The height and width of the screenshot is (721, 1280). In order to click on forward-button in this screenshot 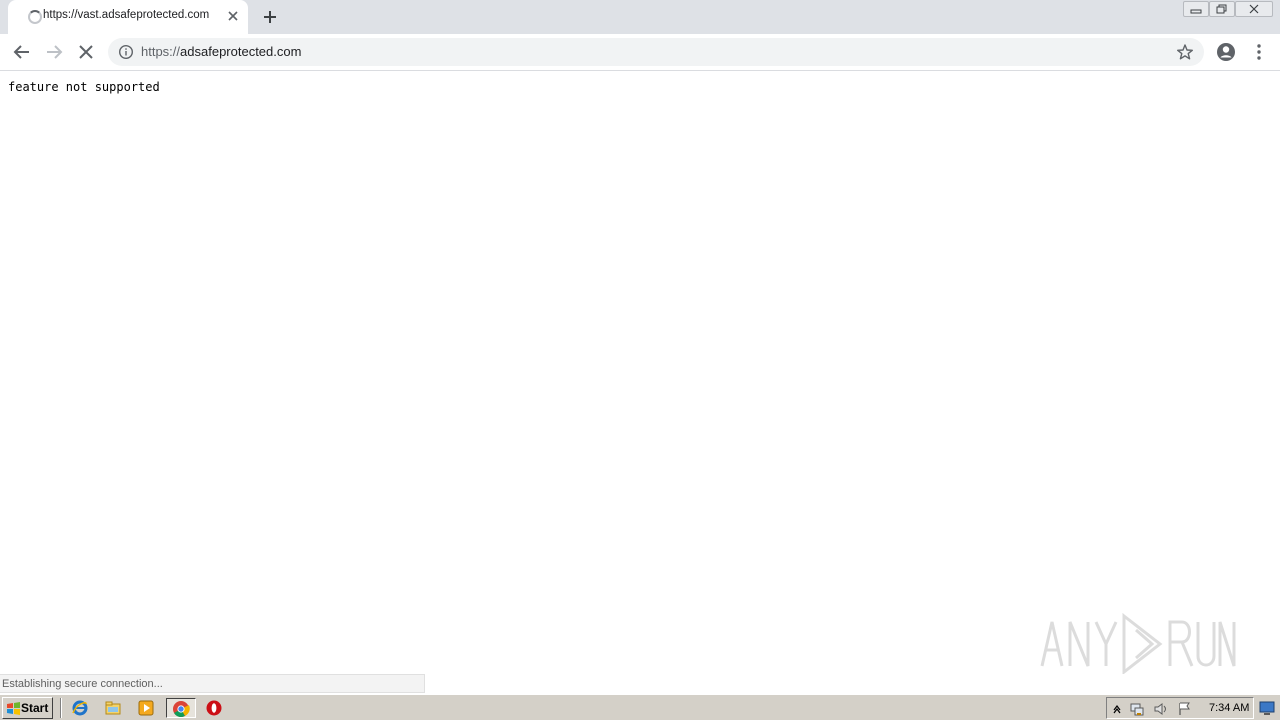, I will do `click(54, 52)`.